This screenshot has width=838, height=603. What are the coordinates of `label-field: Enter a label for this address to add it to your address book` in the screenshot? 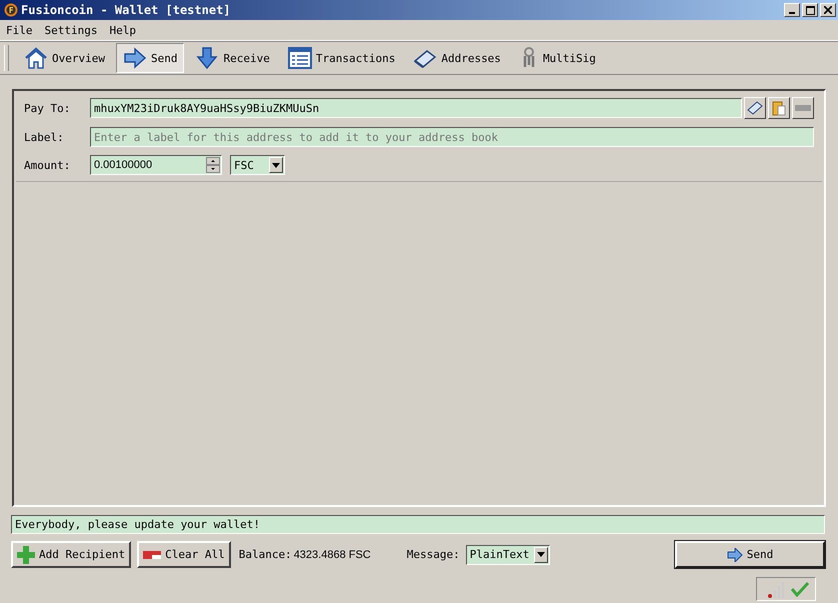 It's located at (452, 137).